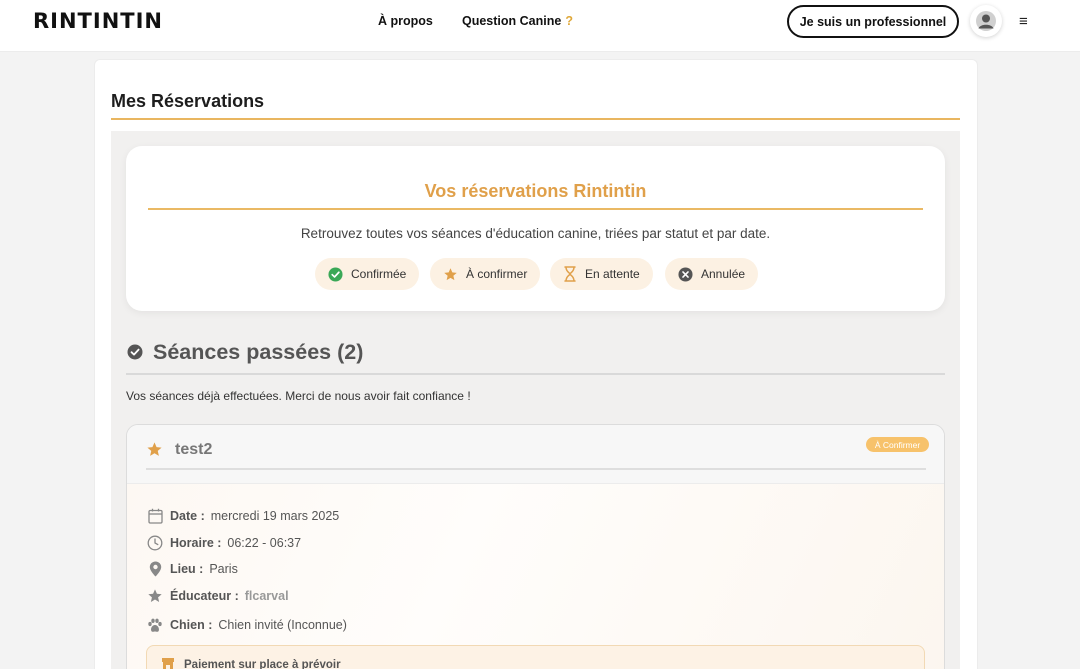  I want to click on legend-chip-to-confirm: À confirmer, so click(485, 274).